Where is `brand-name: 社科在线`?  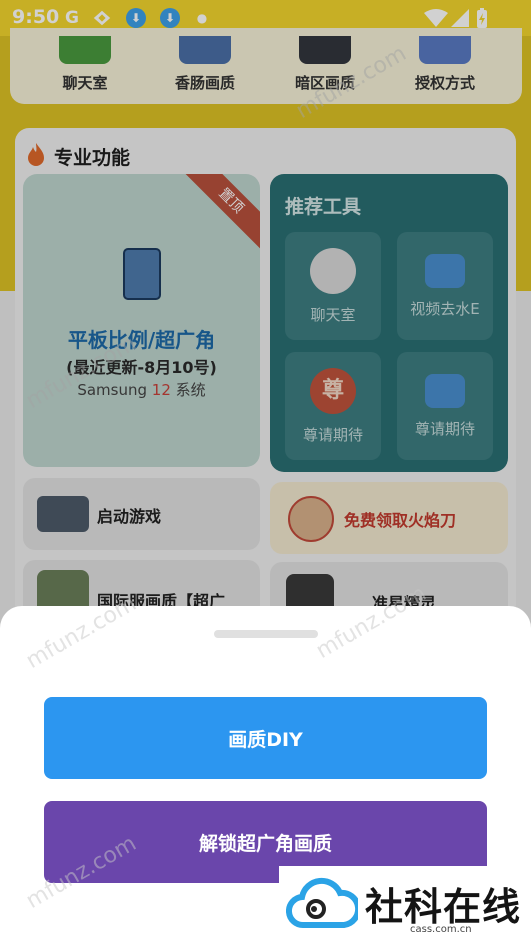 brand-name: 社科在线 is located at coordinates (443, 906).